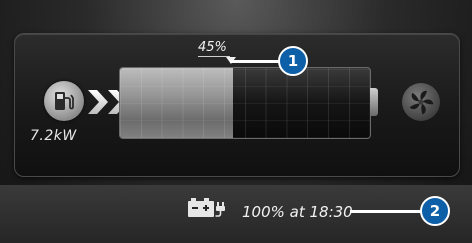 The width and height of the screenshot is (472, 243). Describe the element at coordinates (53, 136) in the screenshot. I see `charging-power-label: 7.2kW` at that location.